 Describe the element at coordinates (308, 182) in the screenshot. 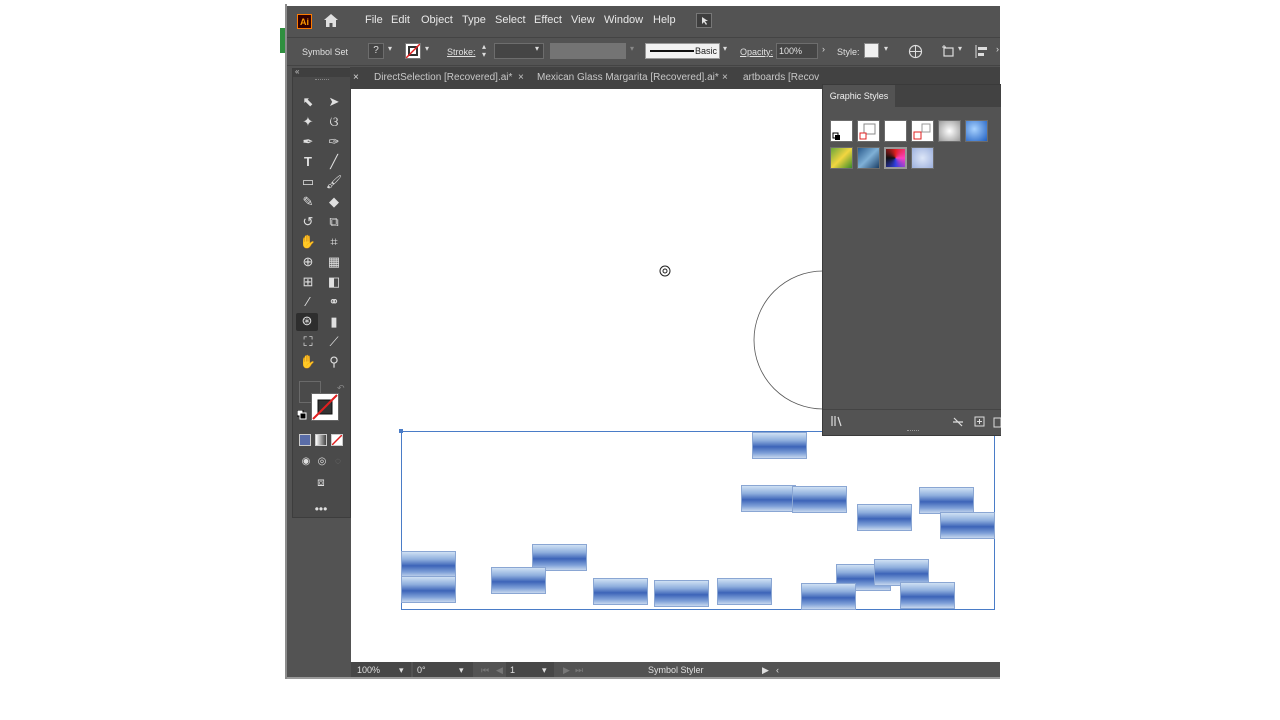

I see `rectangle-tool-icon: ▭` at that location.